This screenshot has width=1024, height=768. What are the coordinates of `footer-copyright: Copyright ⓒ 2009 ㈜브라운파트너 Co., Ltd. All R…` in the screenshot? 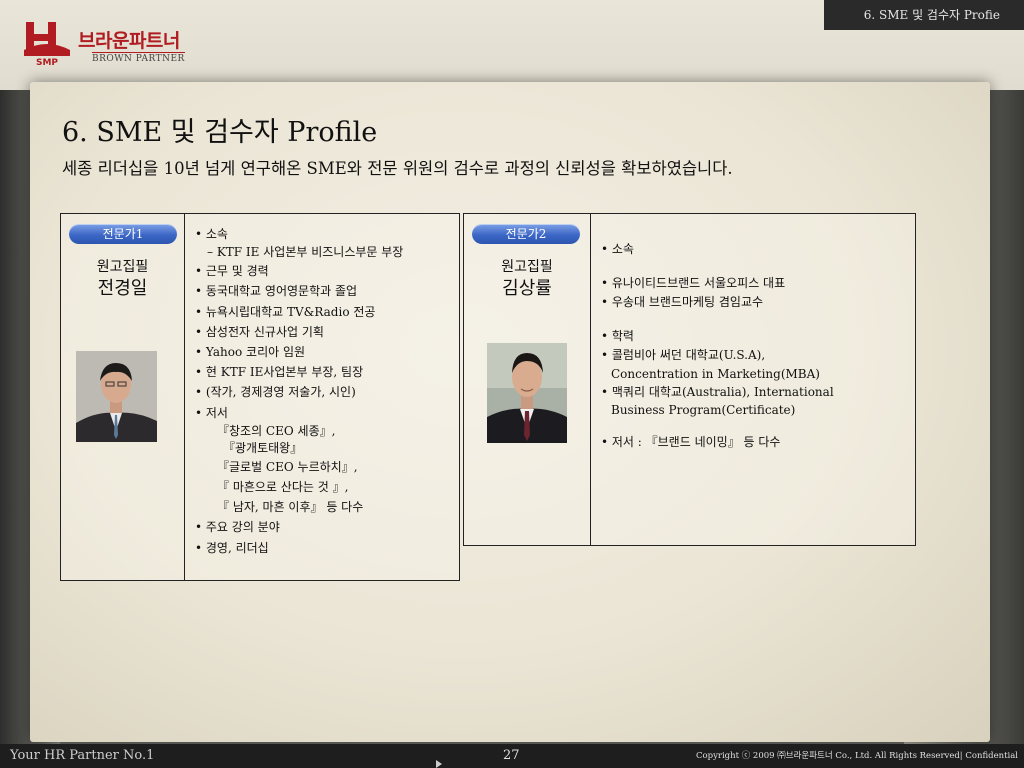 It's located at (857, 756).